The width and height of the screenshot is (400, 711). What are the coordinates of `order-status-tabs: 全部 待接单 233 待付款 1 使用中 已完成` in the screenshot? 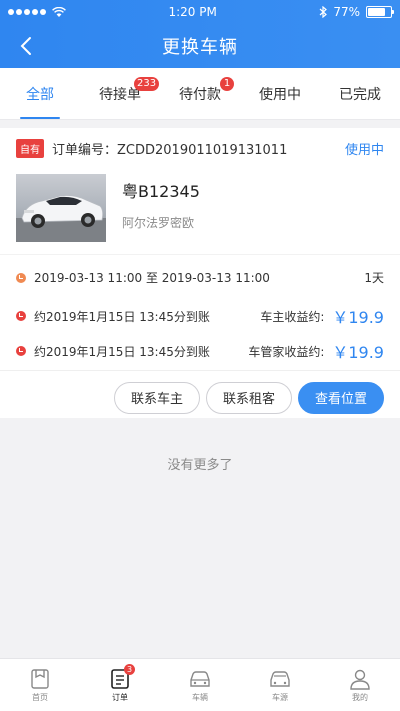 It's located at (200, 94).